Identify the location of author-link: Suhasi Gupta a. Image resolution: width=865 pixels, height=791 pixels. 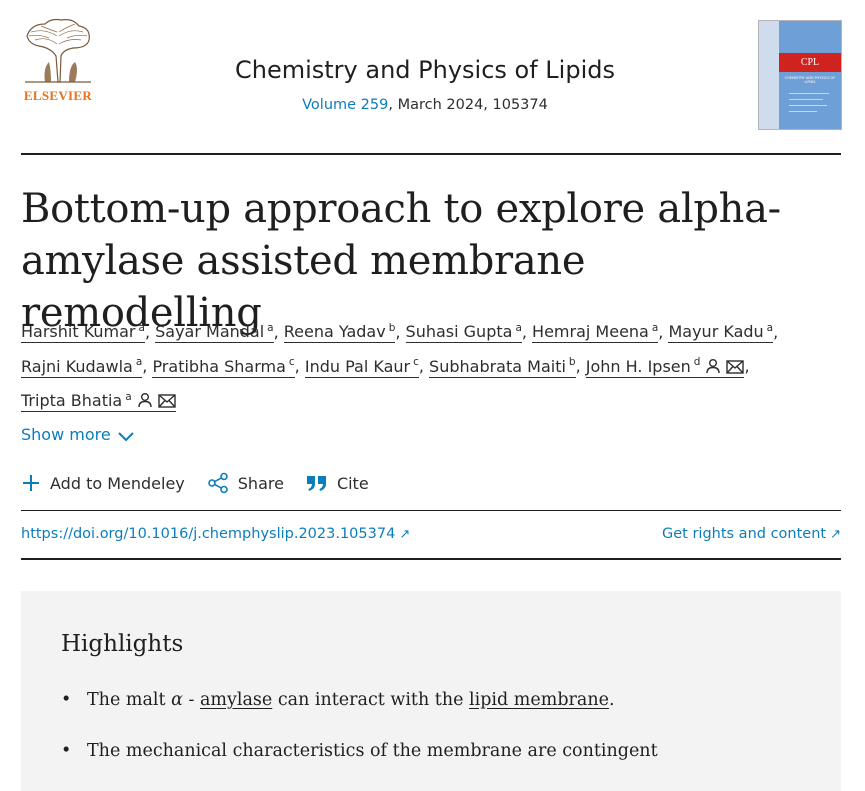
(463, 333).